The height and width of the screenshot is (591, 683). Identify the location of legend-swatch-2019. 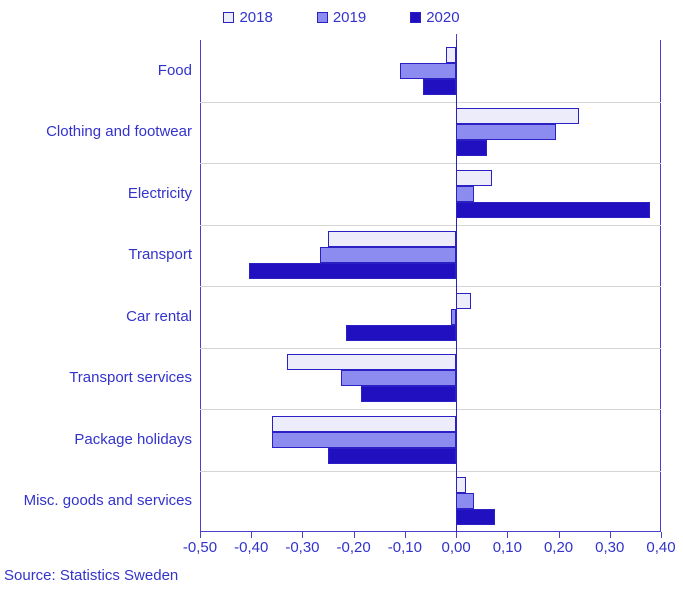
(322, 17).